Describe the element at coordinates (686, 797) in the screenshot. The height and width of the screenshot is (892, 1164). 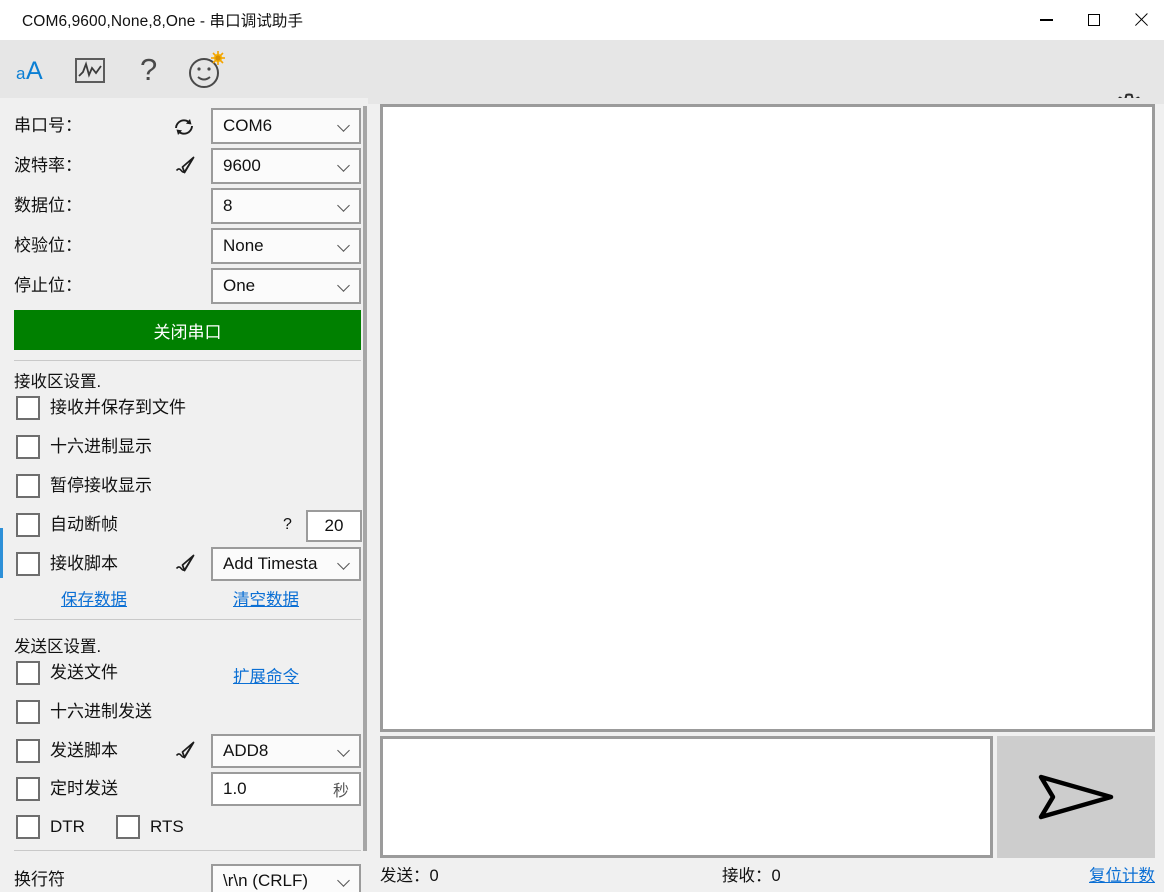
I see `send-textarea` at that location.